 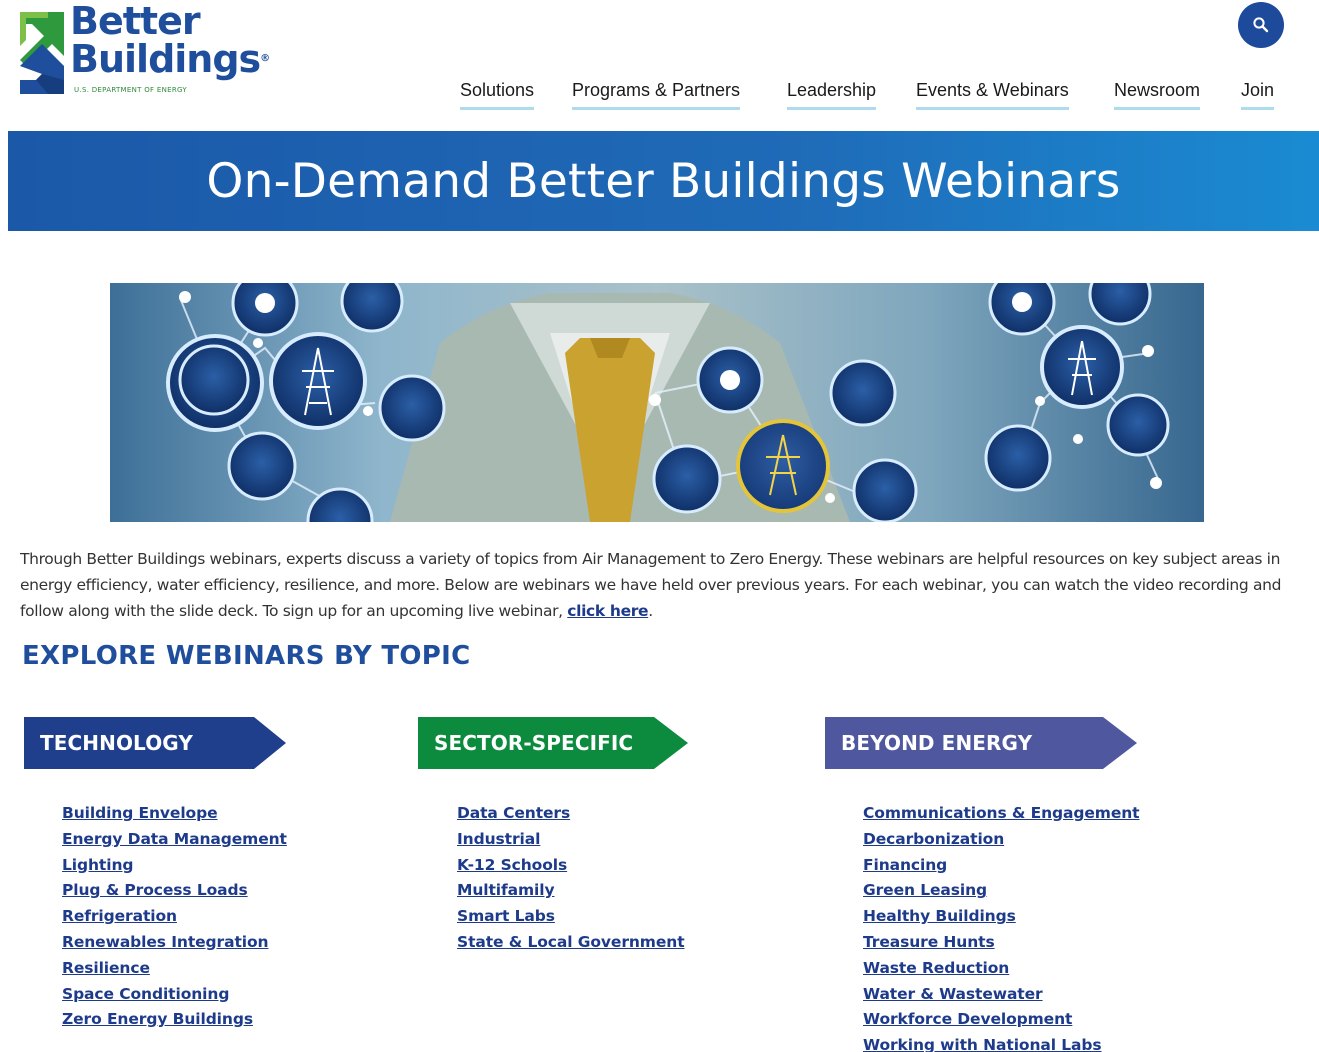 What do you see at coordinates (571, 813) in the screenshot?
I see `list-item: Data Centers` at bounding box center [571, 813].